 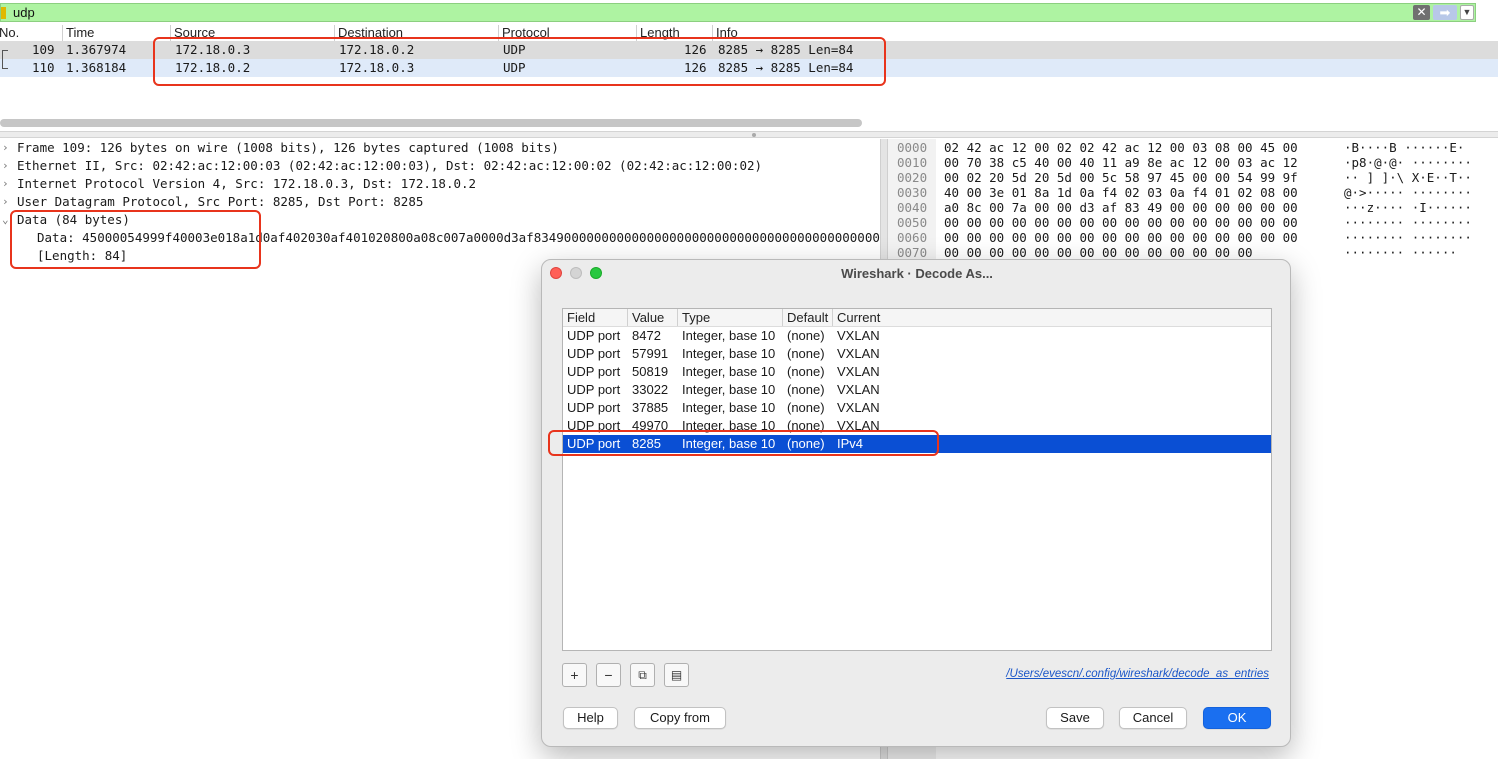 I want to click on add-entry-button: +, so click(x=574, y=675).